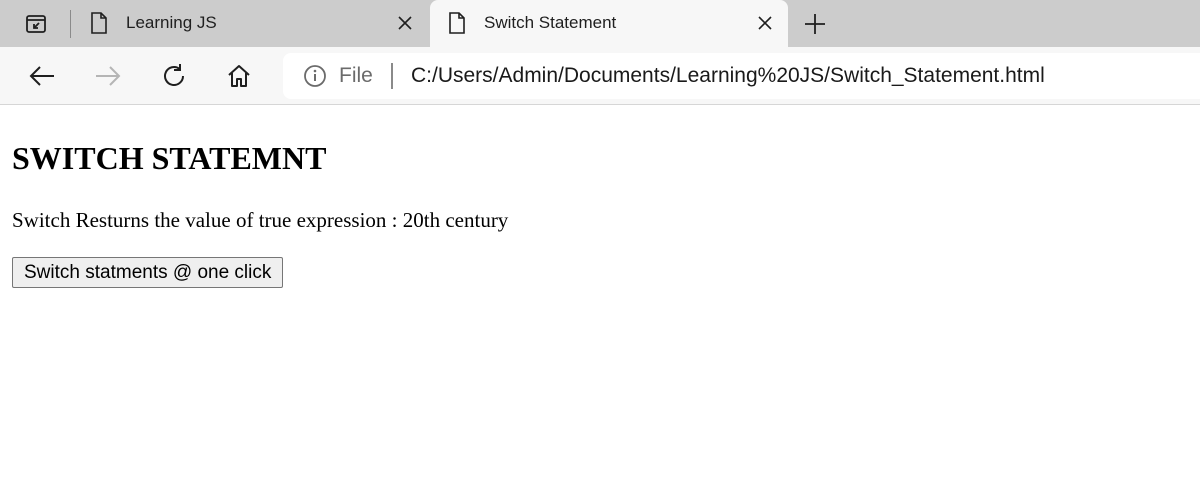 Image resolution: width=1200 pixels, height=501 pixels. I want to click on address-scheme-label: File, so click(356, 75).